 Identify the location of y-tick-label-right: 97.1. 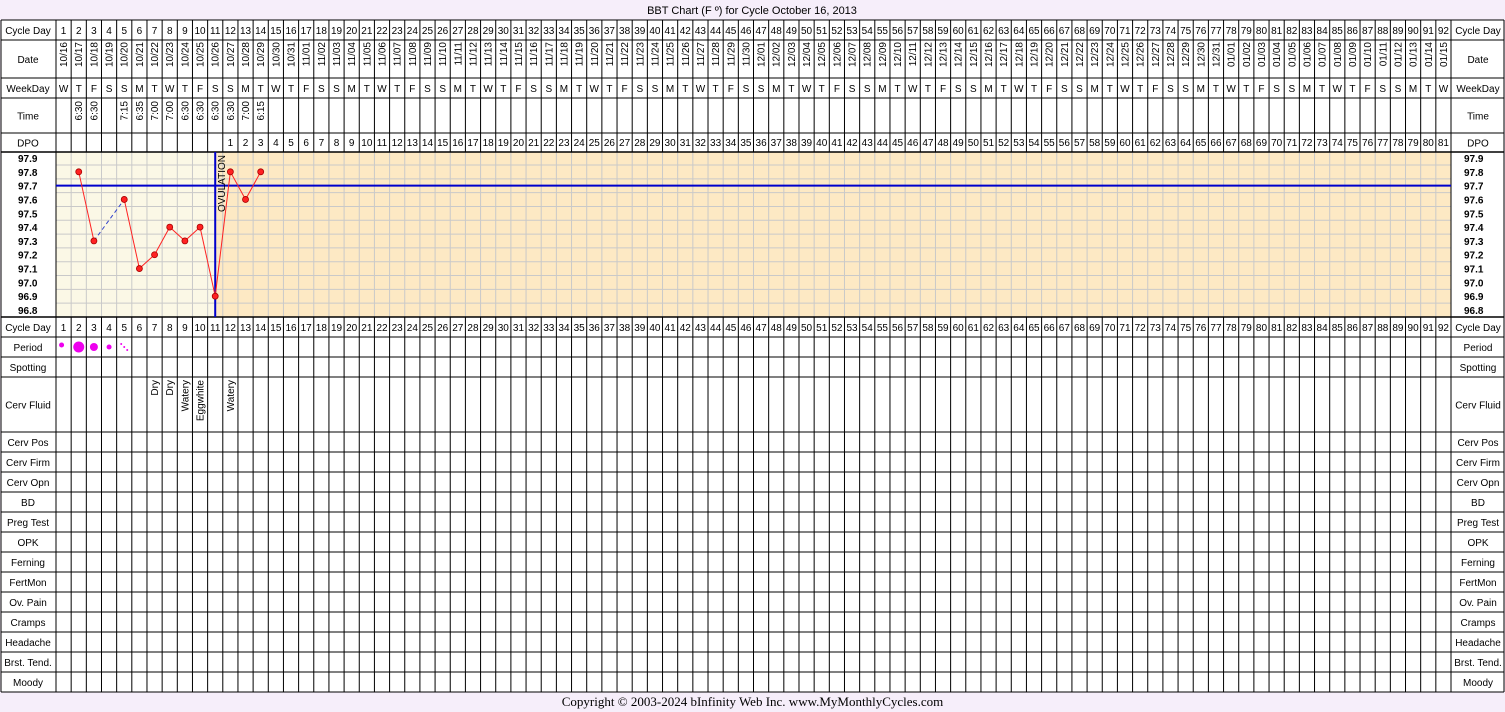
(1474, 270).